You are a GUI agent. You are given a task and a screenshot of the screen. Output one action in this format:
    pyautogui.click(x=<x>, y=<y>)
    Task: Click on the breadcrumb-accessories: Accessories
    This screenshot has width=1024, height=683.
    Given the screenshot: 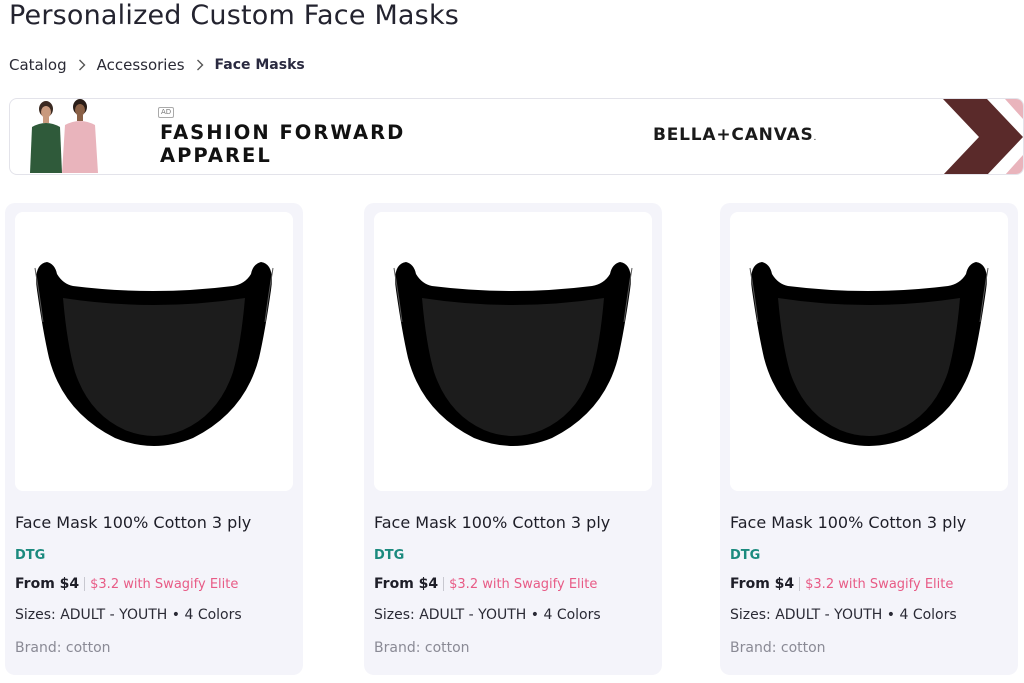 What is the action you would take?
    pyautogui.click(x=141, y=65)
    